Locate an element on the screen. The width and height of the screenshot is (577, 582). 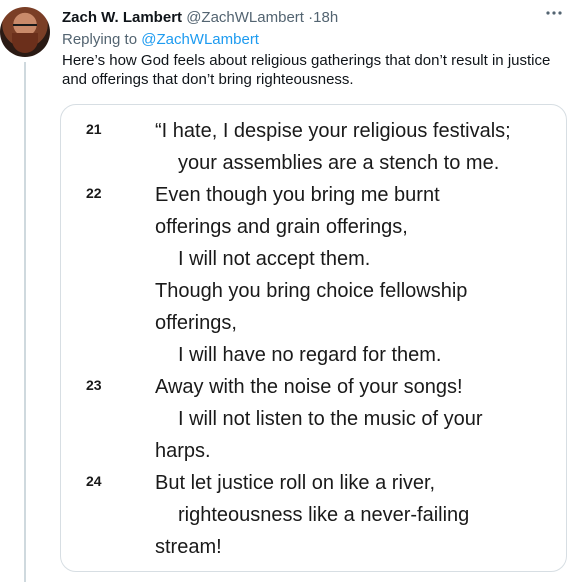
verse-number: 21 is located at coordinates (94, 129).